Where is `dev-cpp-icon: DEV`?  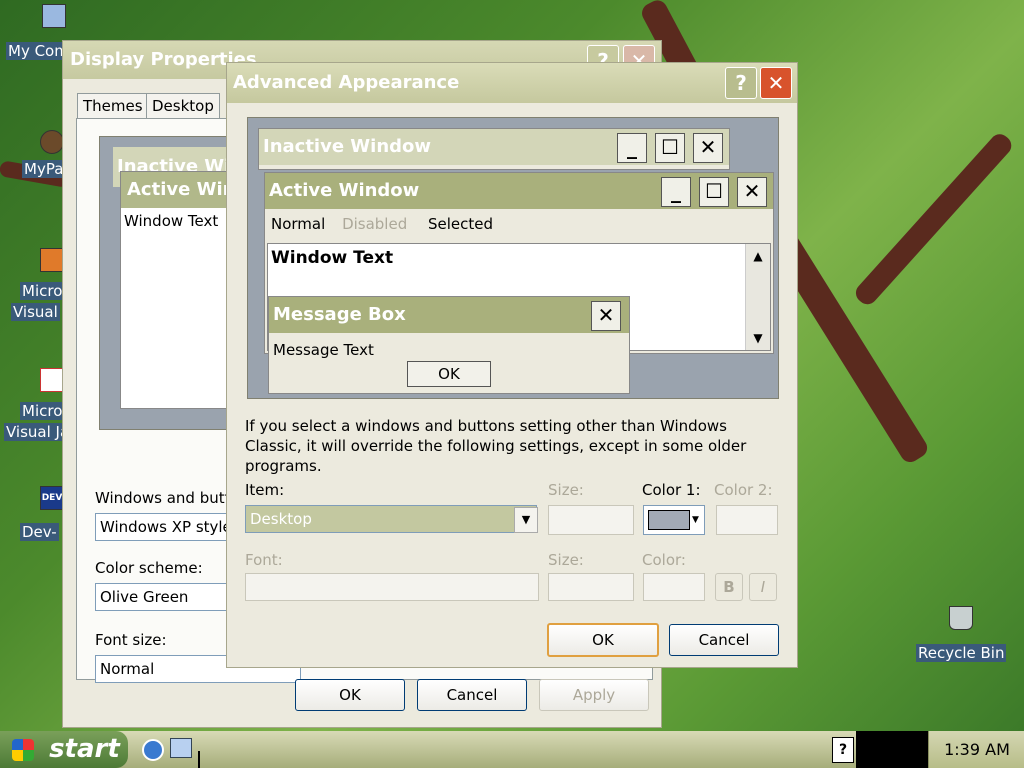
dev-cpp-icon: DEV is located at coordinates (52, 498).